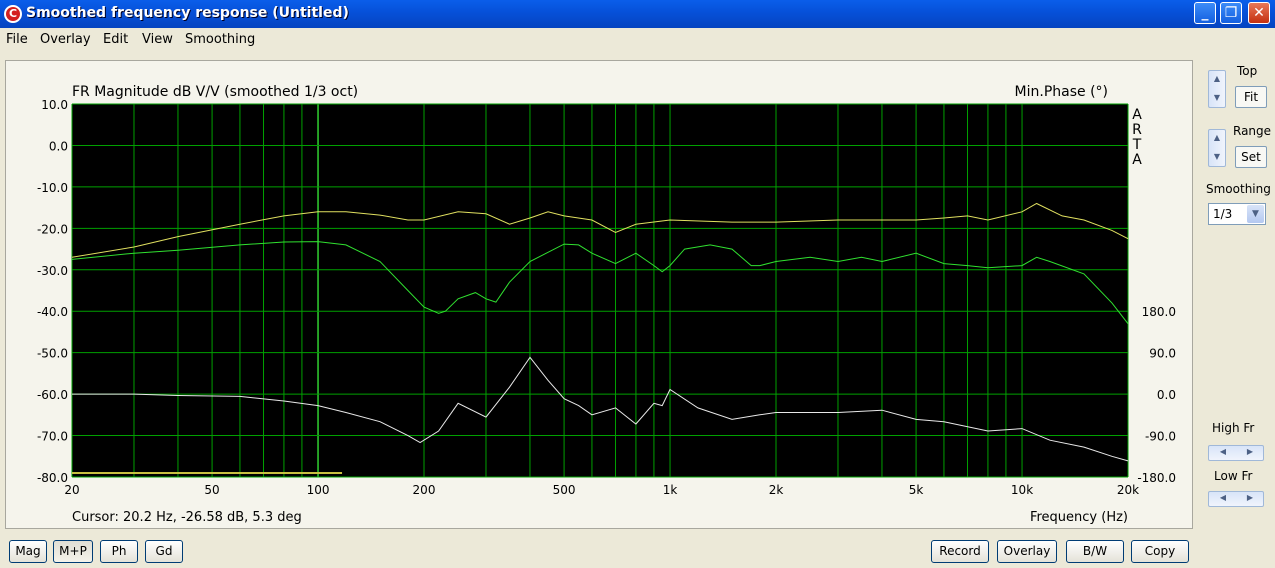  What do you see at coordinates (1217, 89) in the screenshot?
I see `top-spinner: ▲ ▼` at bounding box center [1217, 89].